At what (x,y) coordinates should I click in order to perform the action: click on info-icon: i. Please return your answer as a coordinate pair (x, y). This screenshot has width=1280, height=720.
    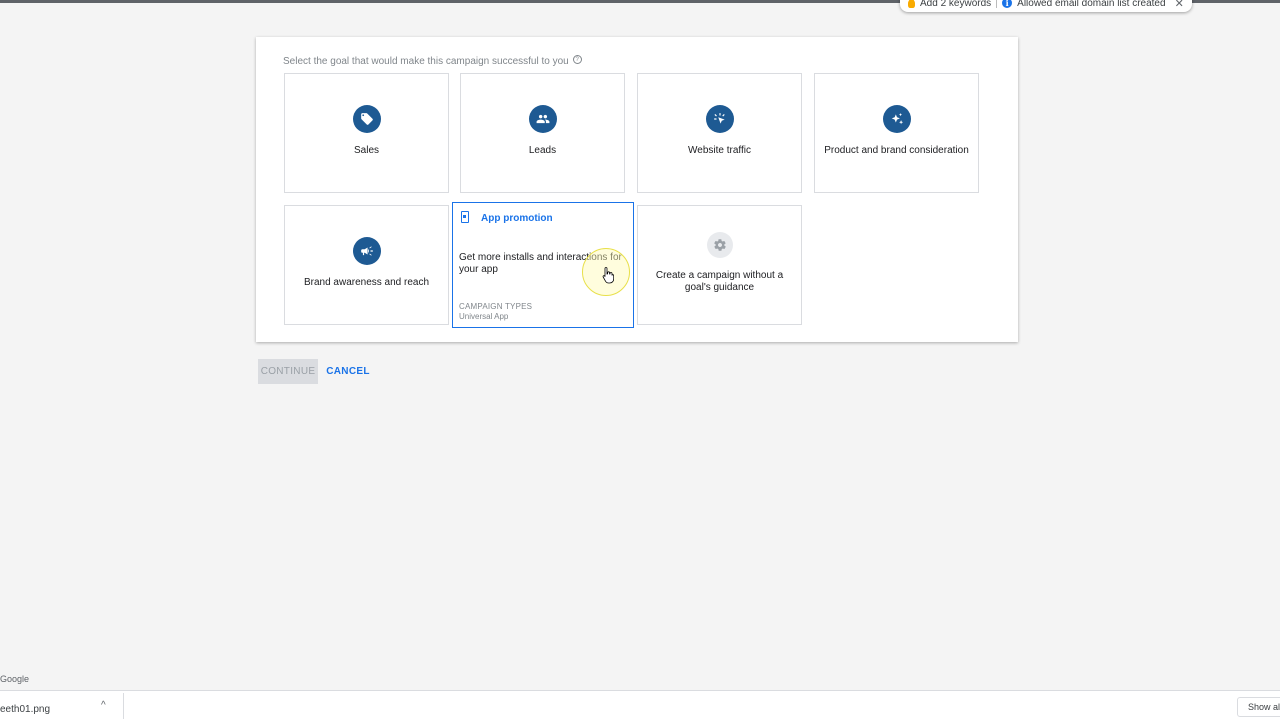
    Looking at the image, I should click on (1007, 4).